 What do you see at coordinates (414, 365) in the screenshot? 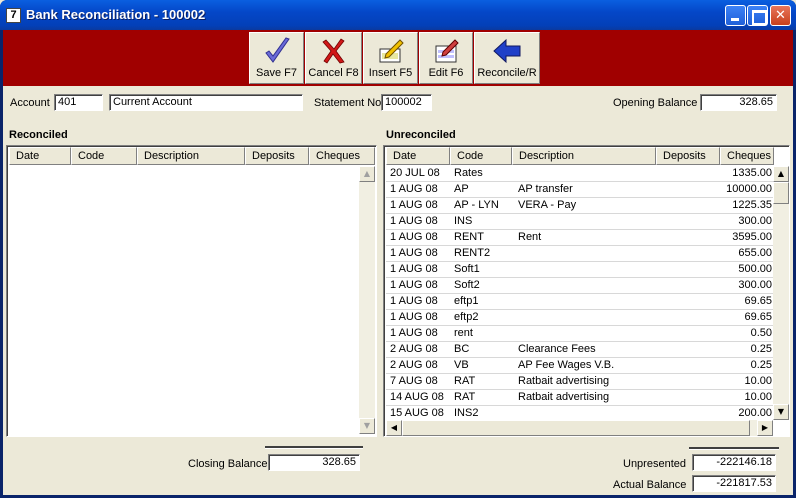
I see `cell-date: 2 AUG 08` at bounding box center [414, 365].